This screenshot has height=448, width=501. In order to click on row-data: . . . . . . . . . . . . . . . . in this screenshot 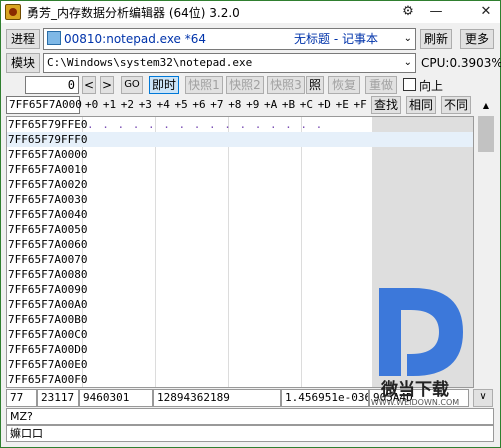, I will do `click(205, 124)`.